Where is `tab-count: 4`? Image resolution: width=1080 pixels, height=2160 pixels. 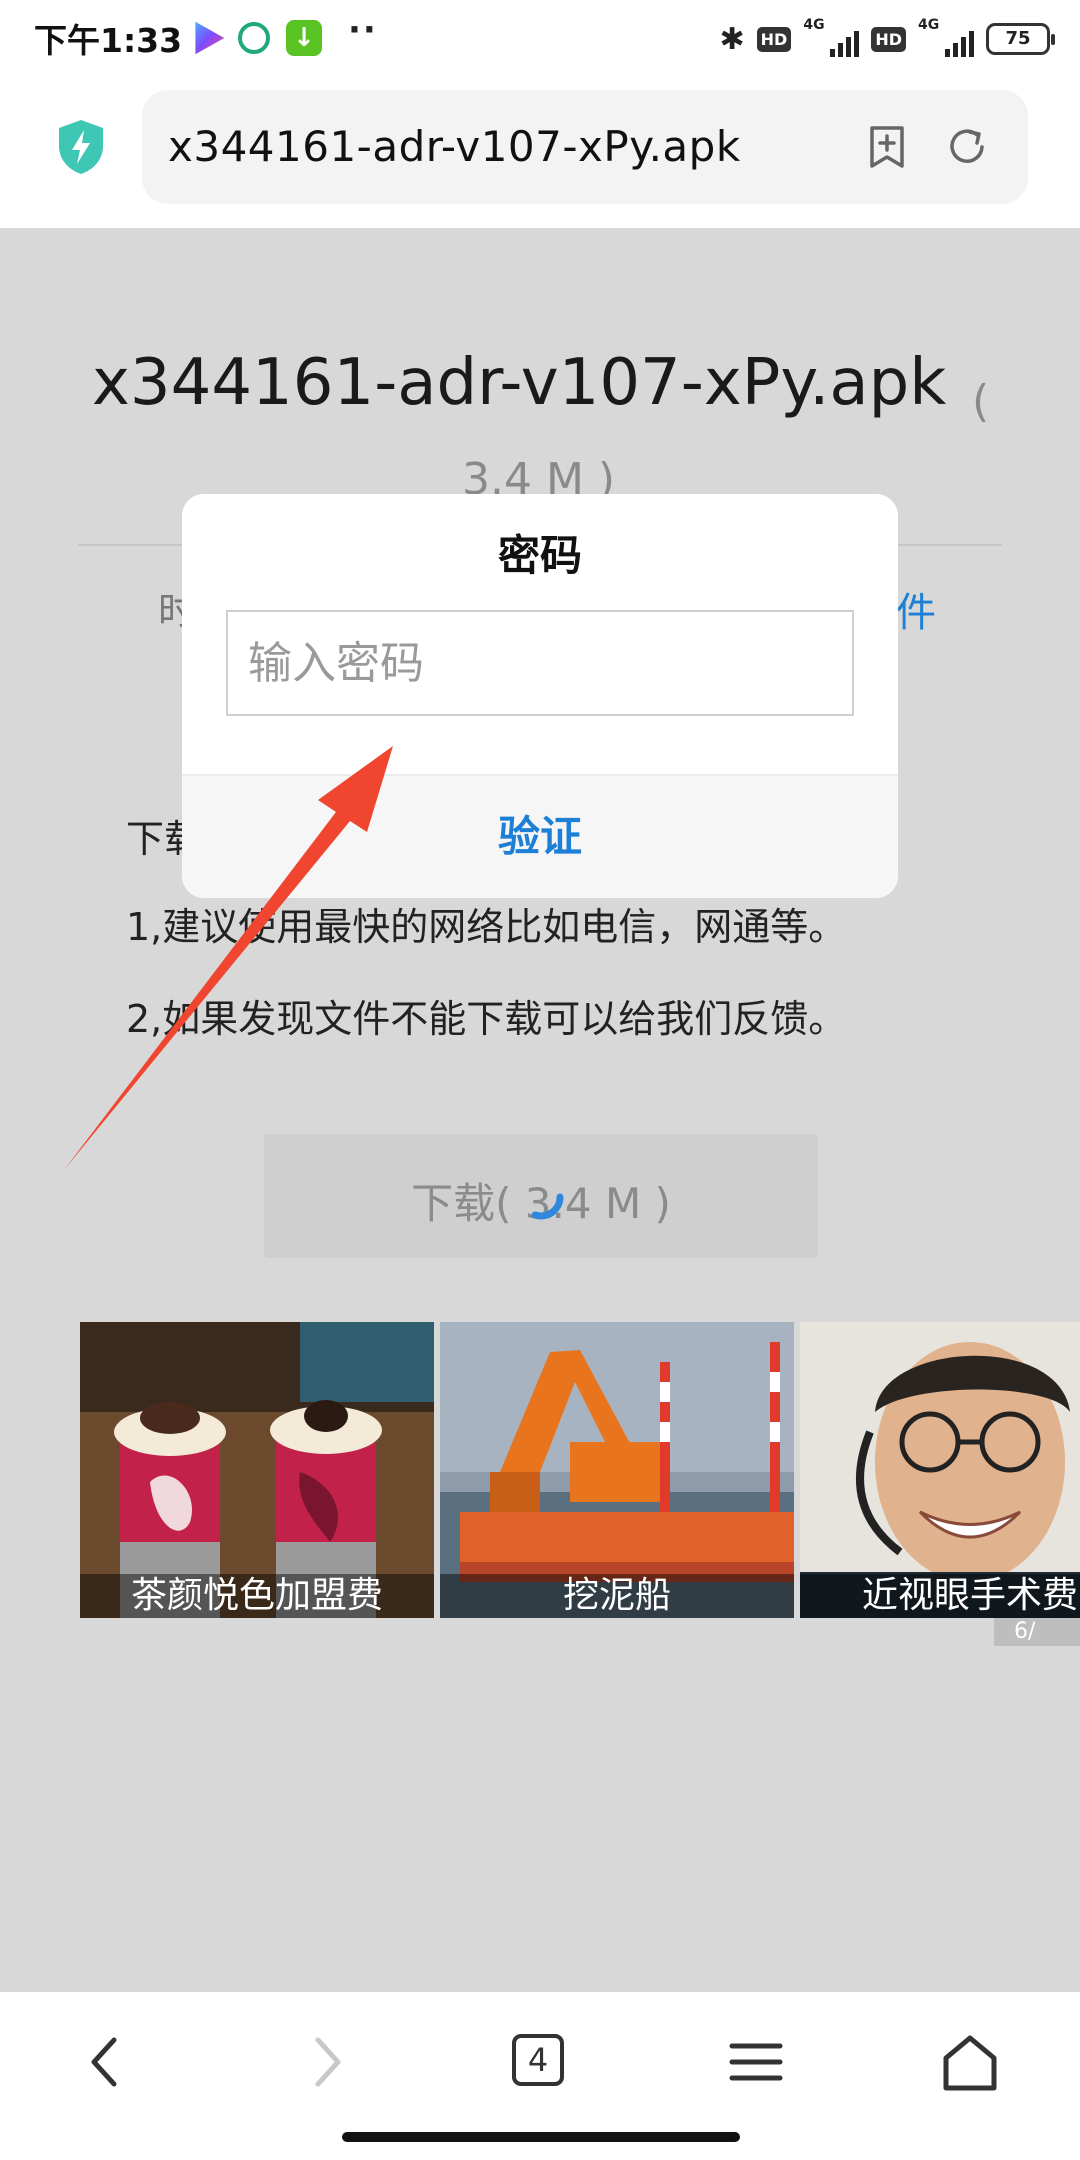 tab-count: 4 is located at coordinates (538, 2060).